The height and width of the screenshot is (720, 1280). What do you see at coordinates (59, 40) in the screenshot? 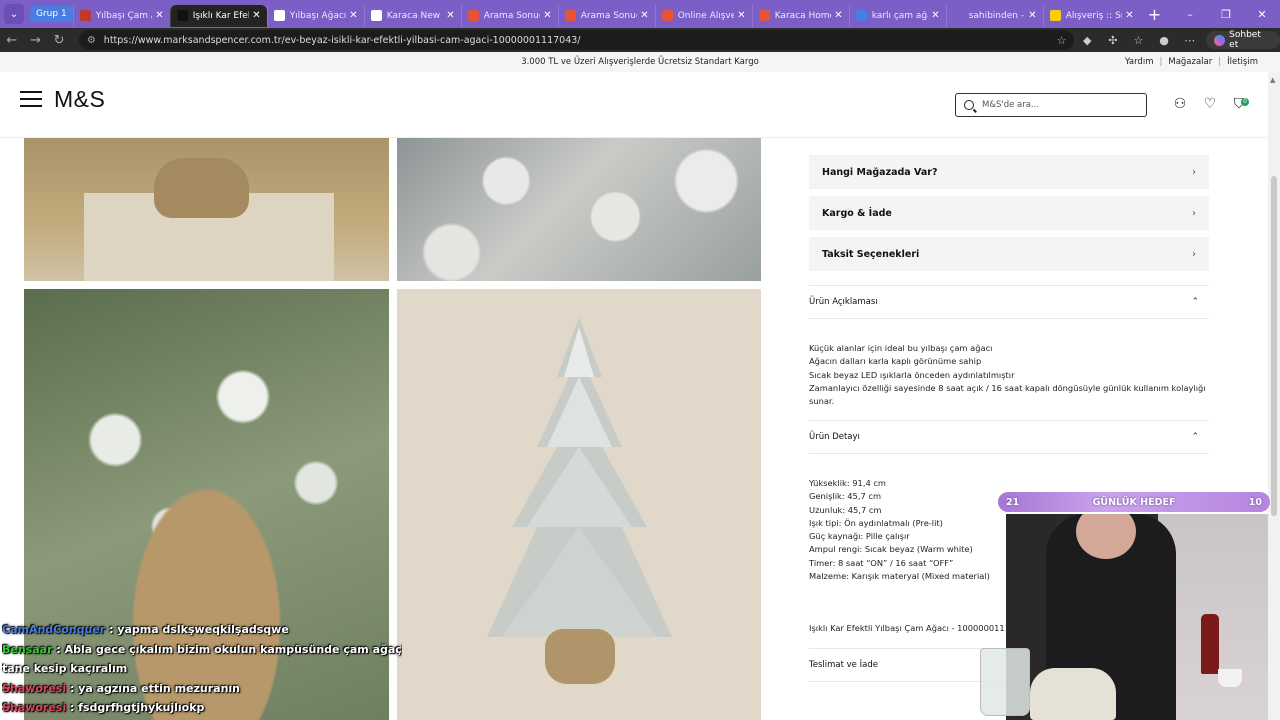
I see `reload-icon: ↻` at bounding box center [59, 40].